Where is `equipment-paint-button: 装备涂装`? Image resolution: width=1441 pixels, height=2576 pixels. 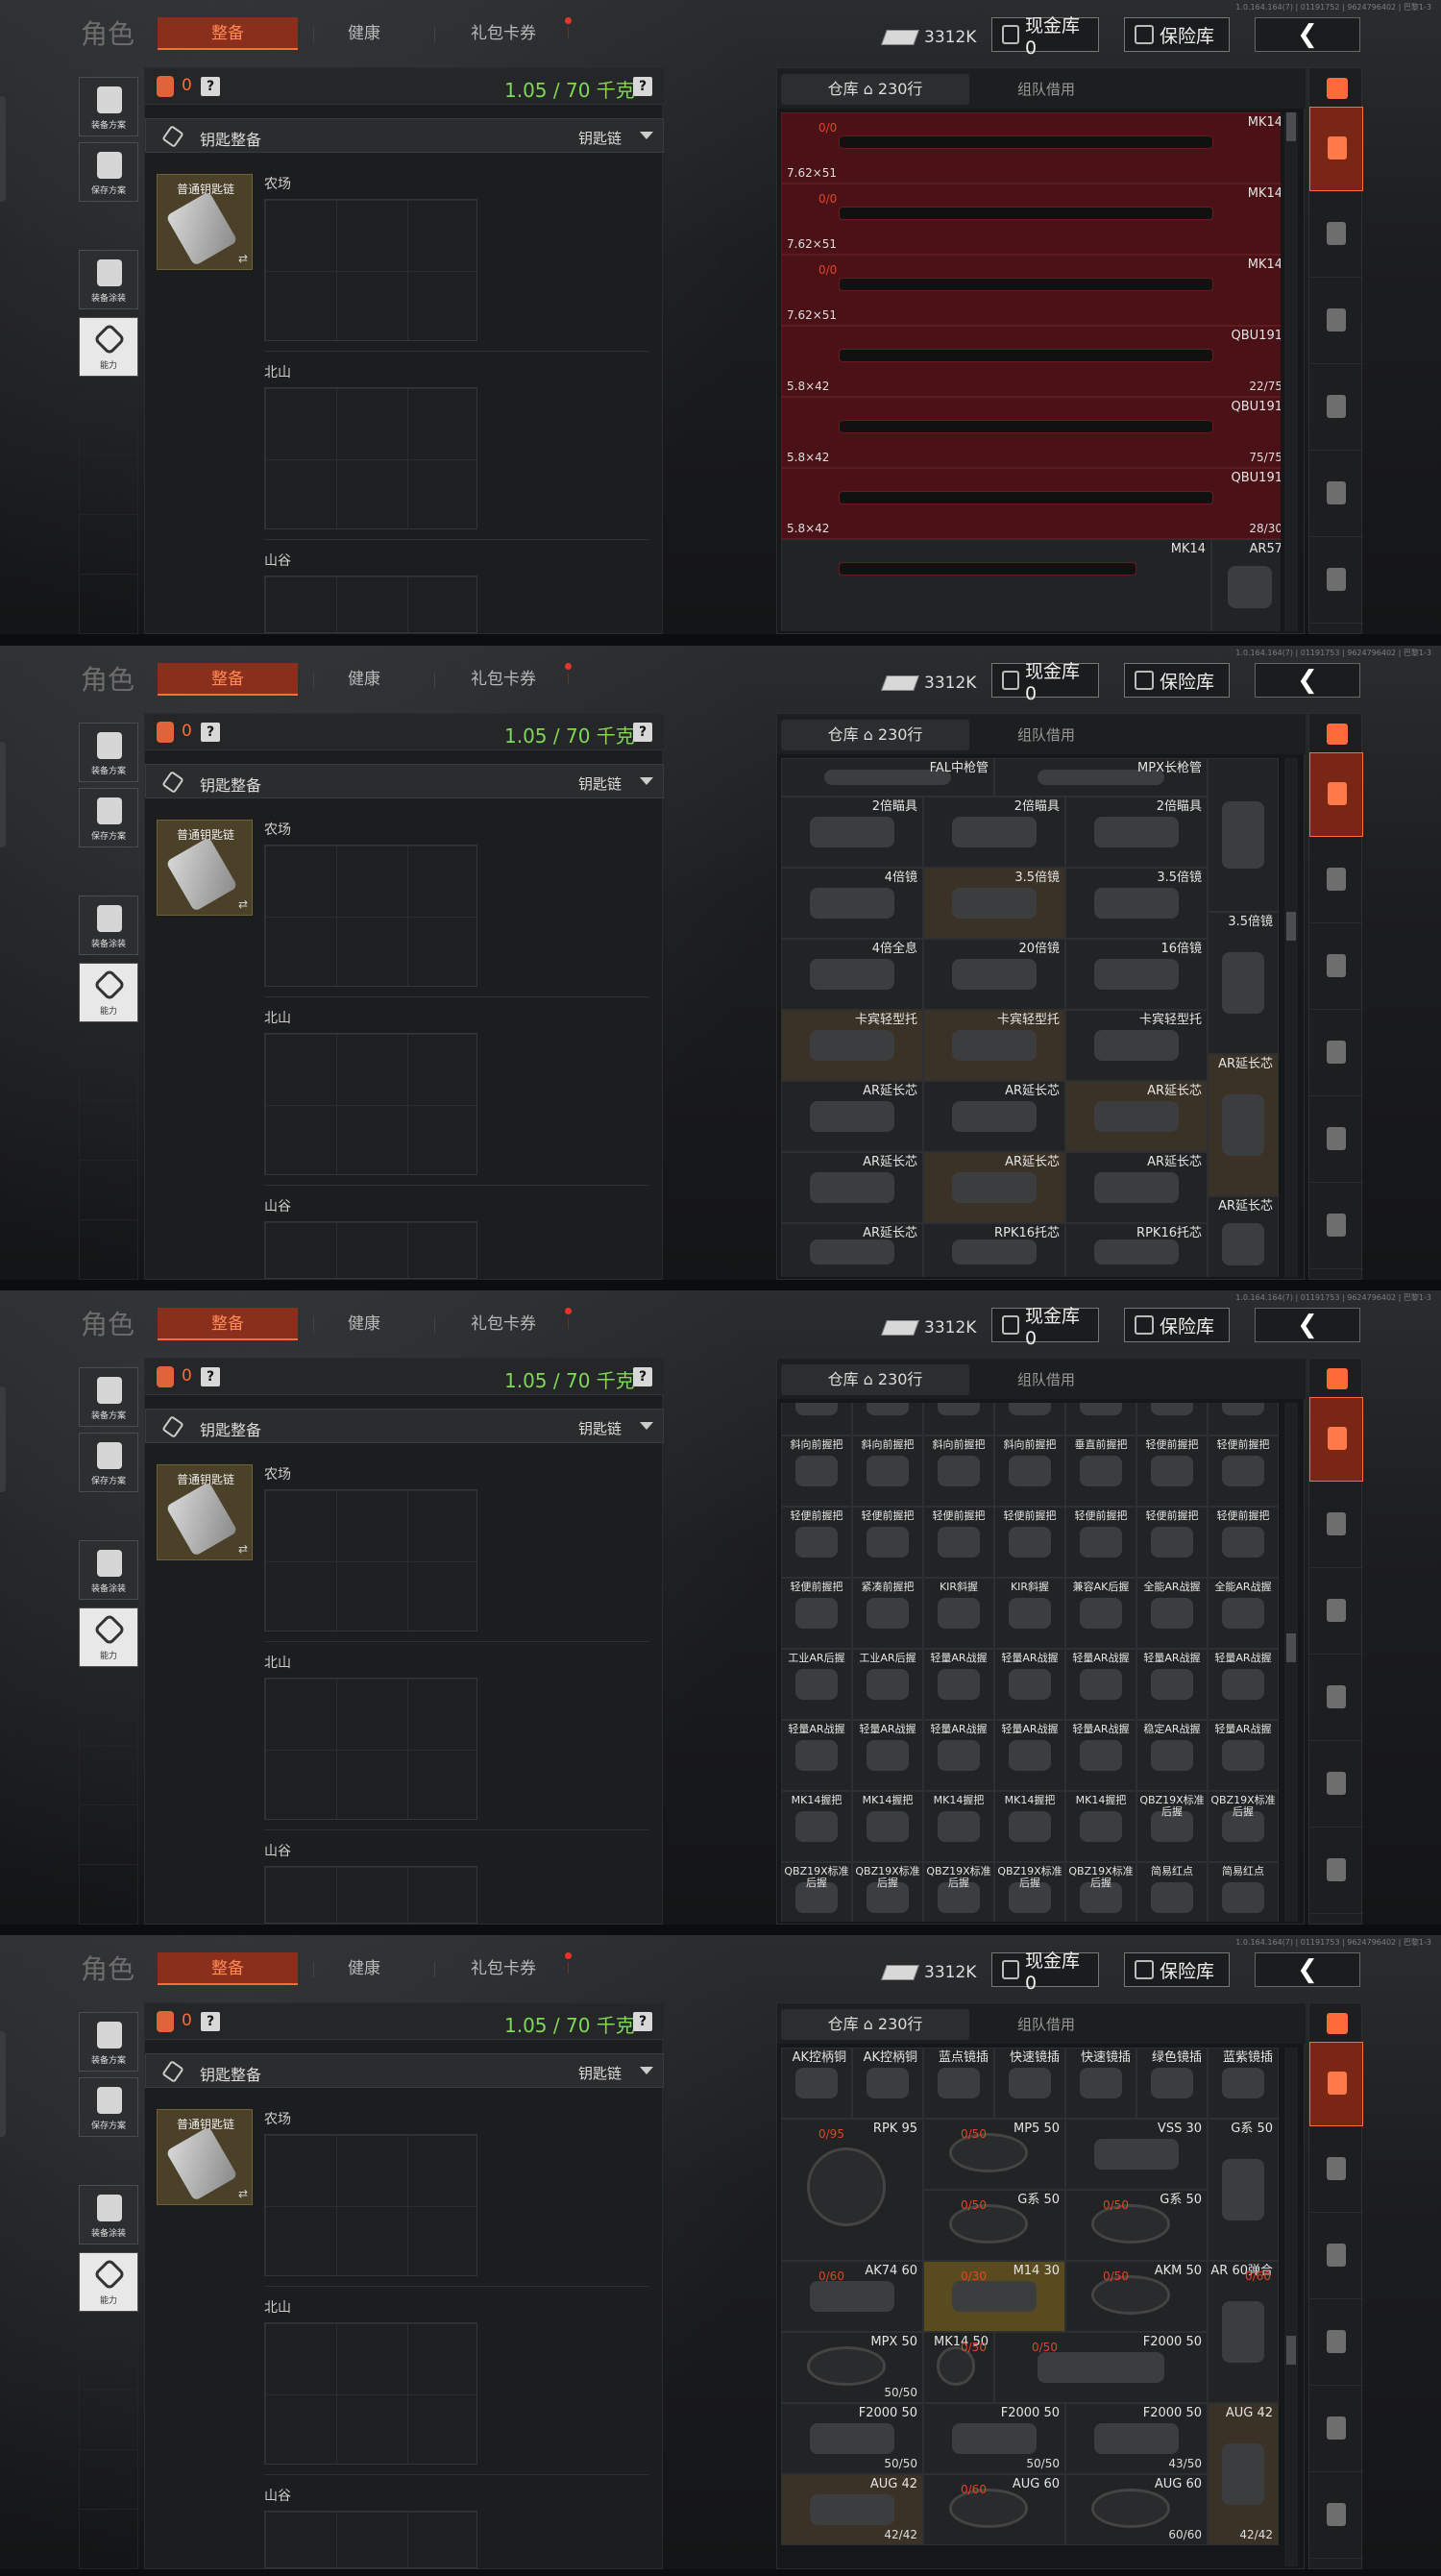
equipment-paint-button: 装备涂装 is located at coordinates (108, 2215).